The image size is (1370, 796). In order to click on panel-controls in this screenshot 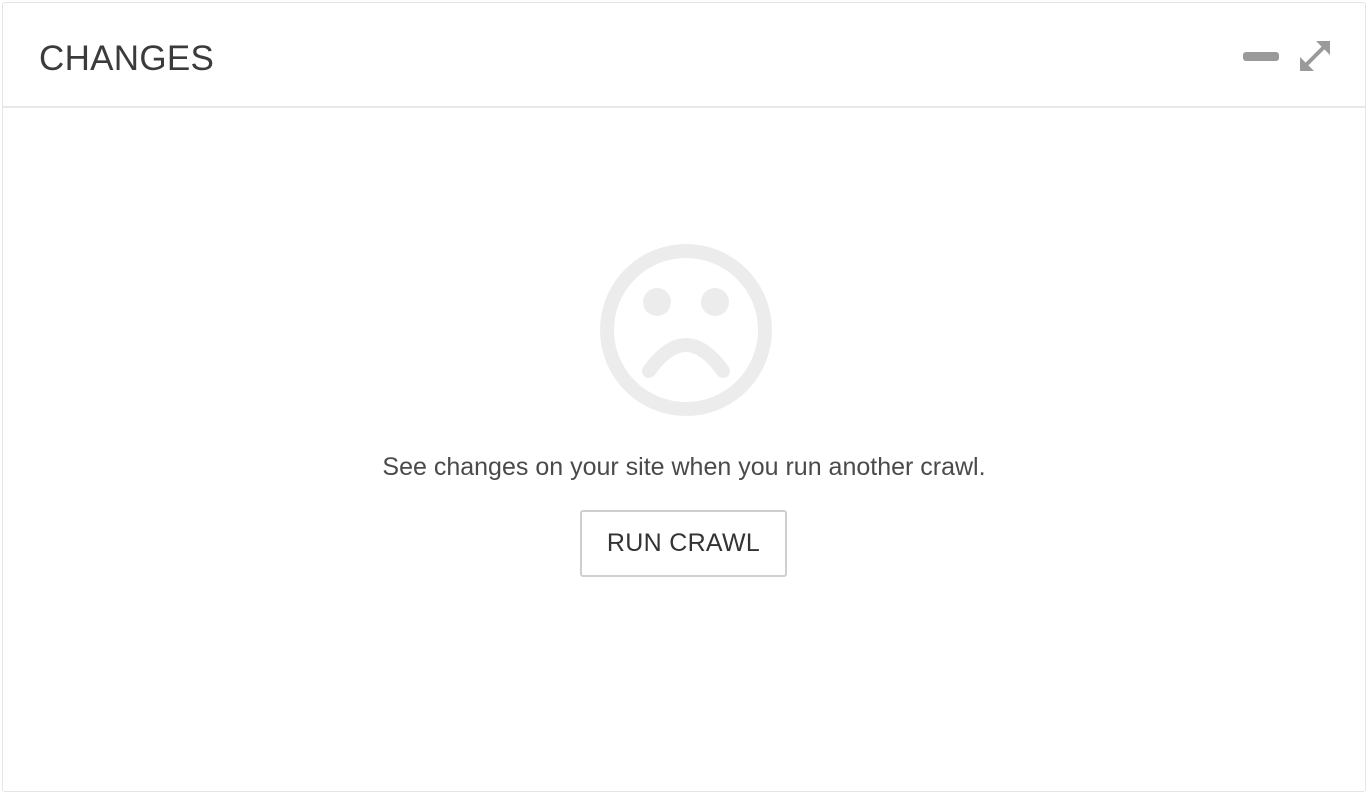, I will do `click(1281, 57)`.